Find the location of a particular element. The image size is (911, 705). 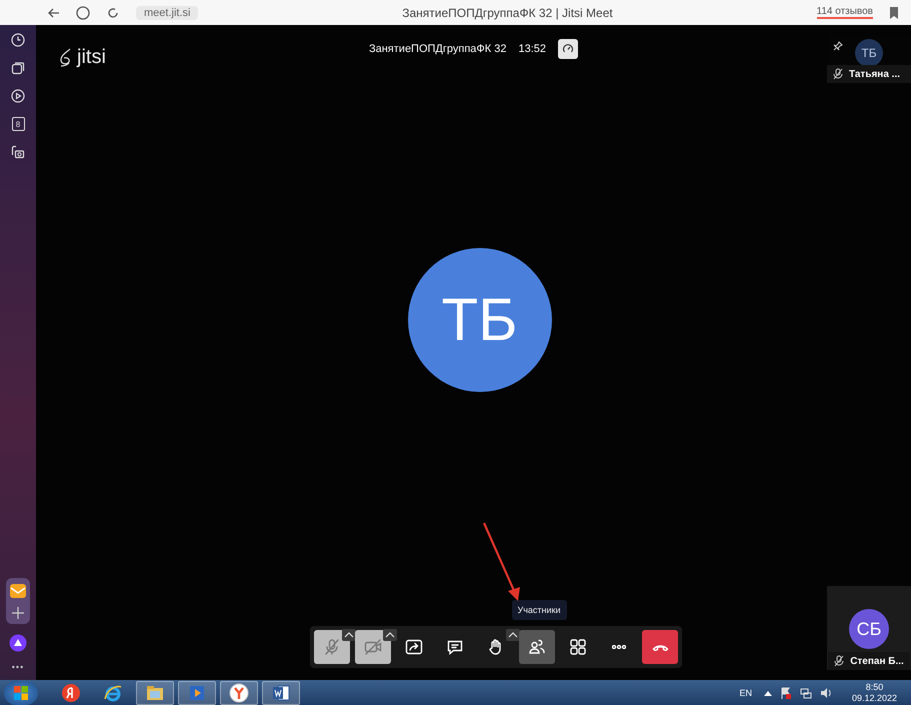

language-indicator: EN is located at coordinates (745, 693).